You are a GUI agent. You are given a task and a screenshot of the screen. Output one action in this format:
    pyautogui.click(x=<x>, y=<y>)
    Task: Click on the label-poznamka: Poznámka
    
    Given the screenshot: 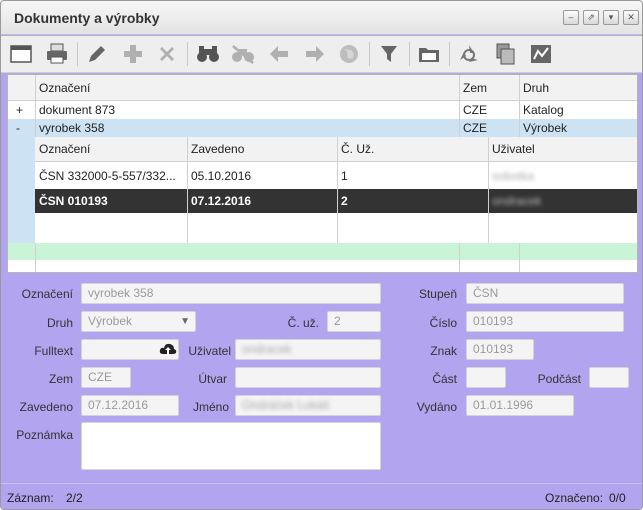 What is the action you would take?
    pyautogui.click(x=44, y=435)
    